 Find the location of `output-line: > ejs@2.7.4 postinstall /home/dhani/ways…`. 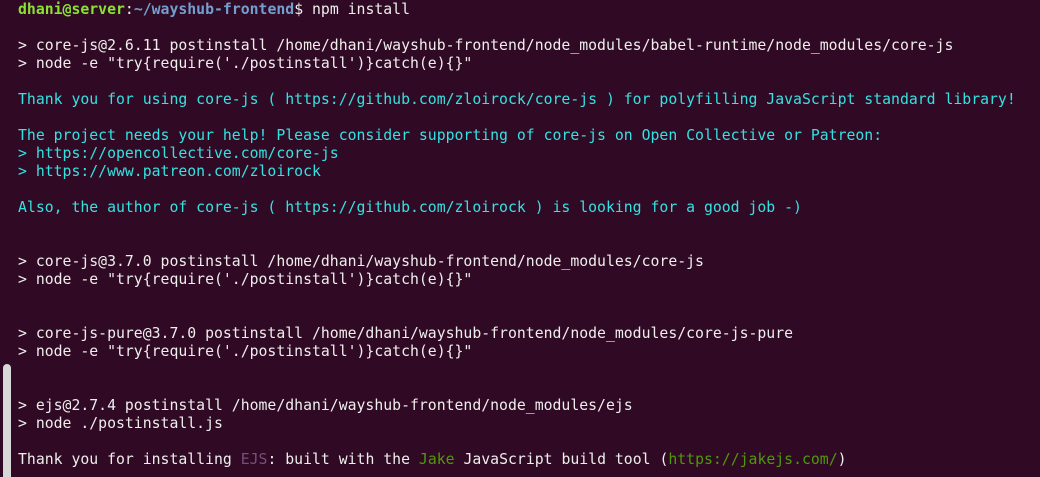

output-line: > ejs@2.7.4 postinstall /home/dhani/ways… is located at coordinates (529, 406).